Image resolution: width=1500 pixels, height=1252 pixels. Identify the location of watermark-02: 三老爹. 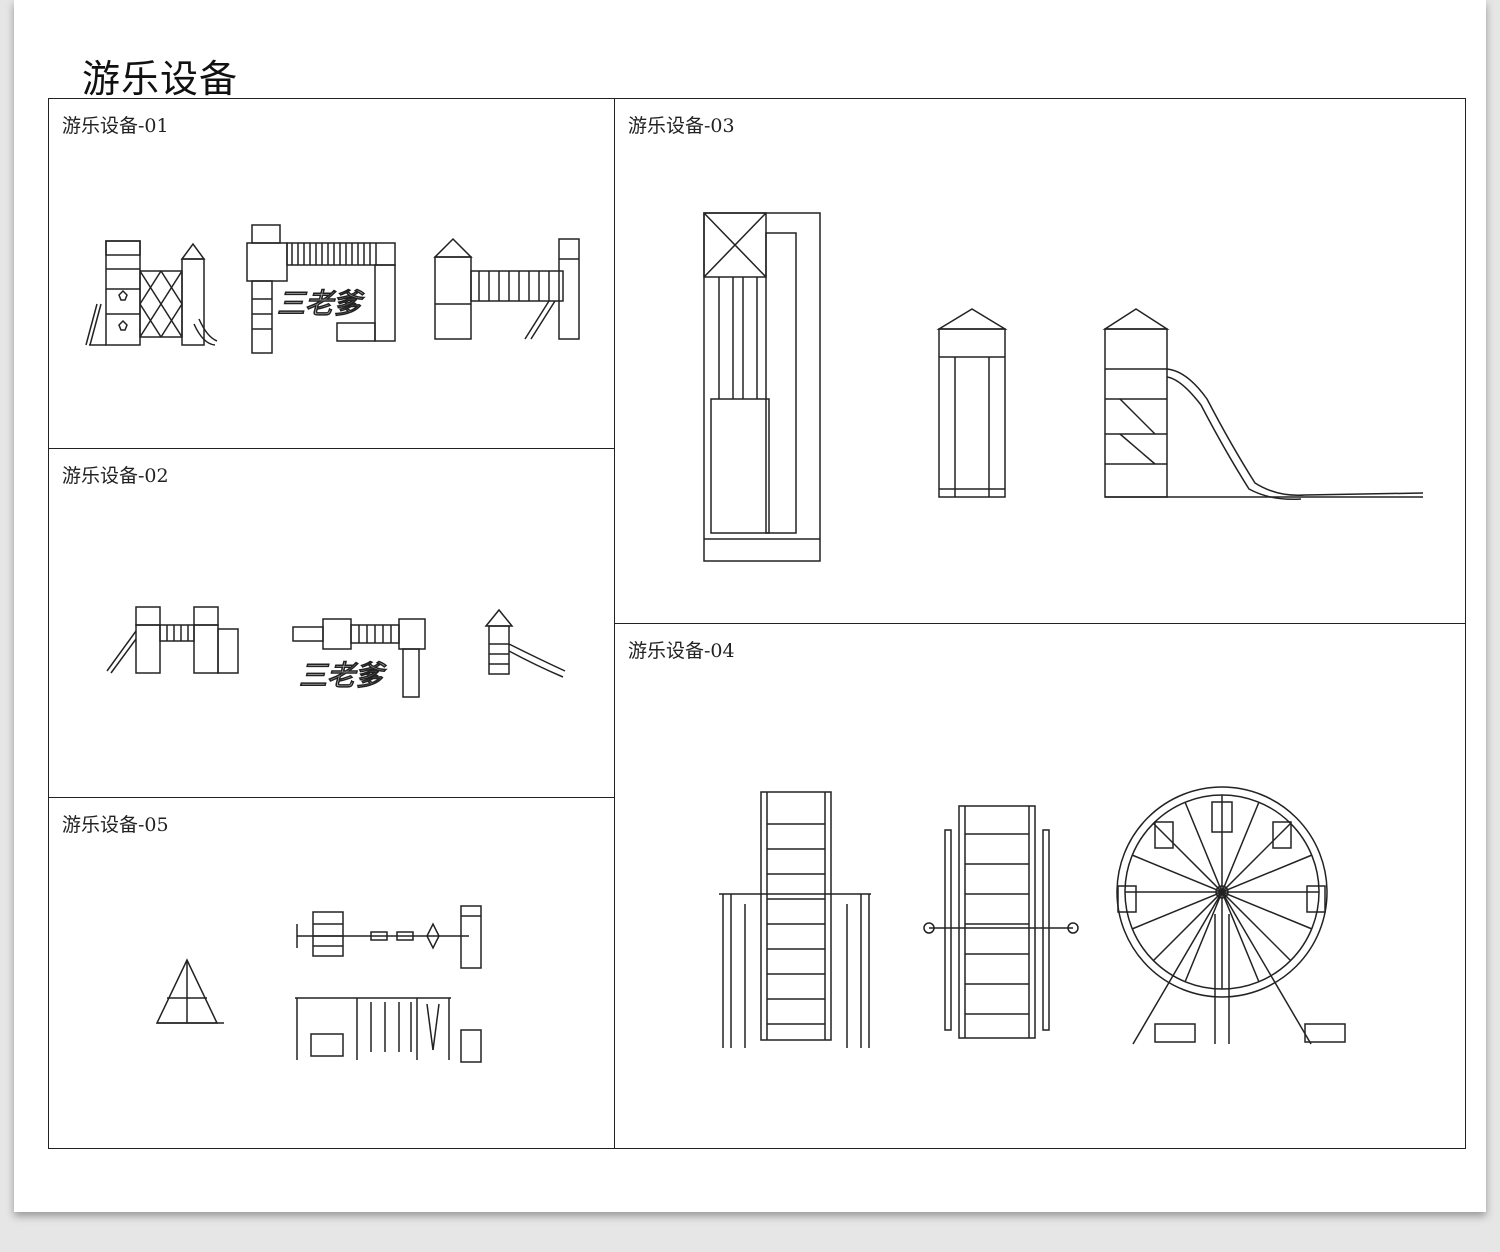
(343, 675).